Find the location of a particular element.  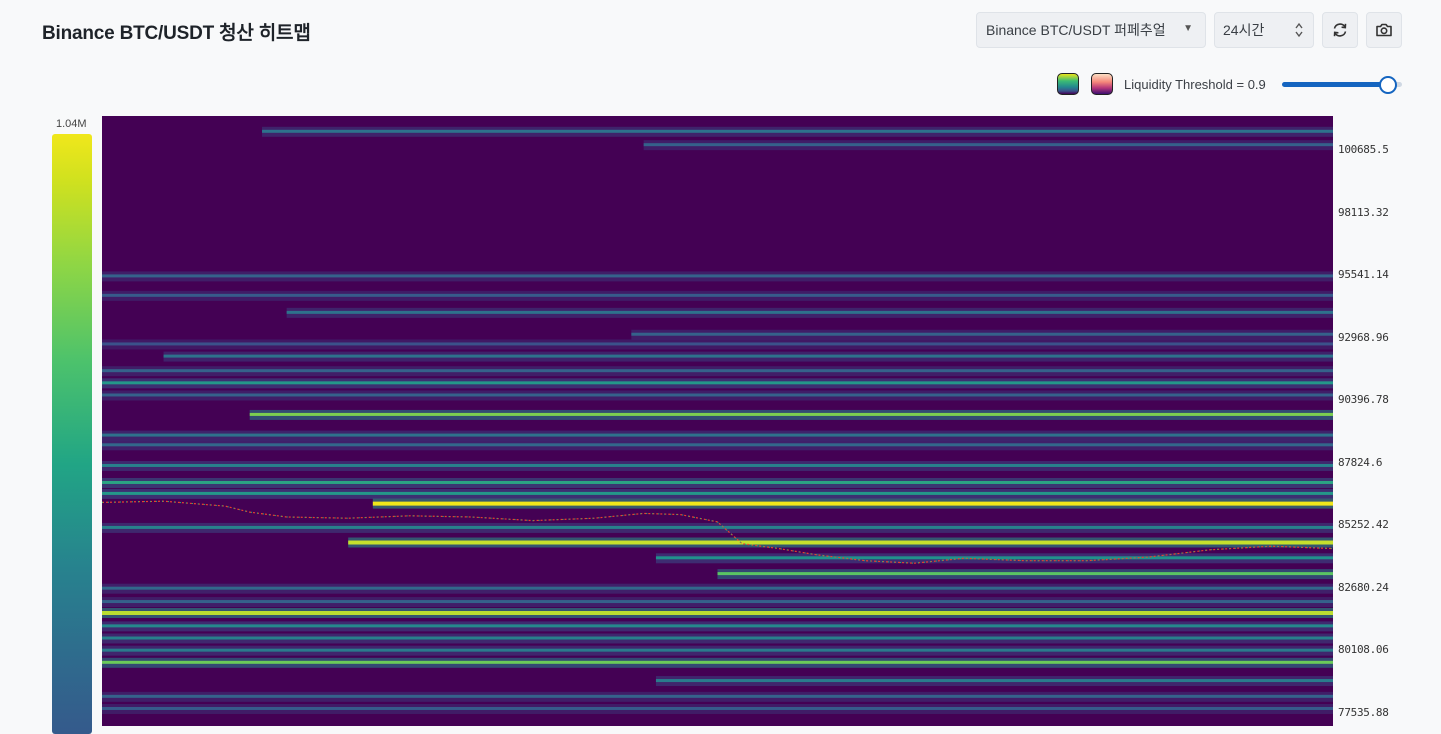

colorbar-max-label: 1.04M is located at coordinates (71, 124).